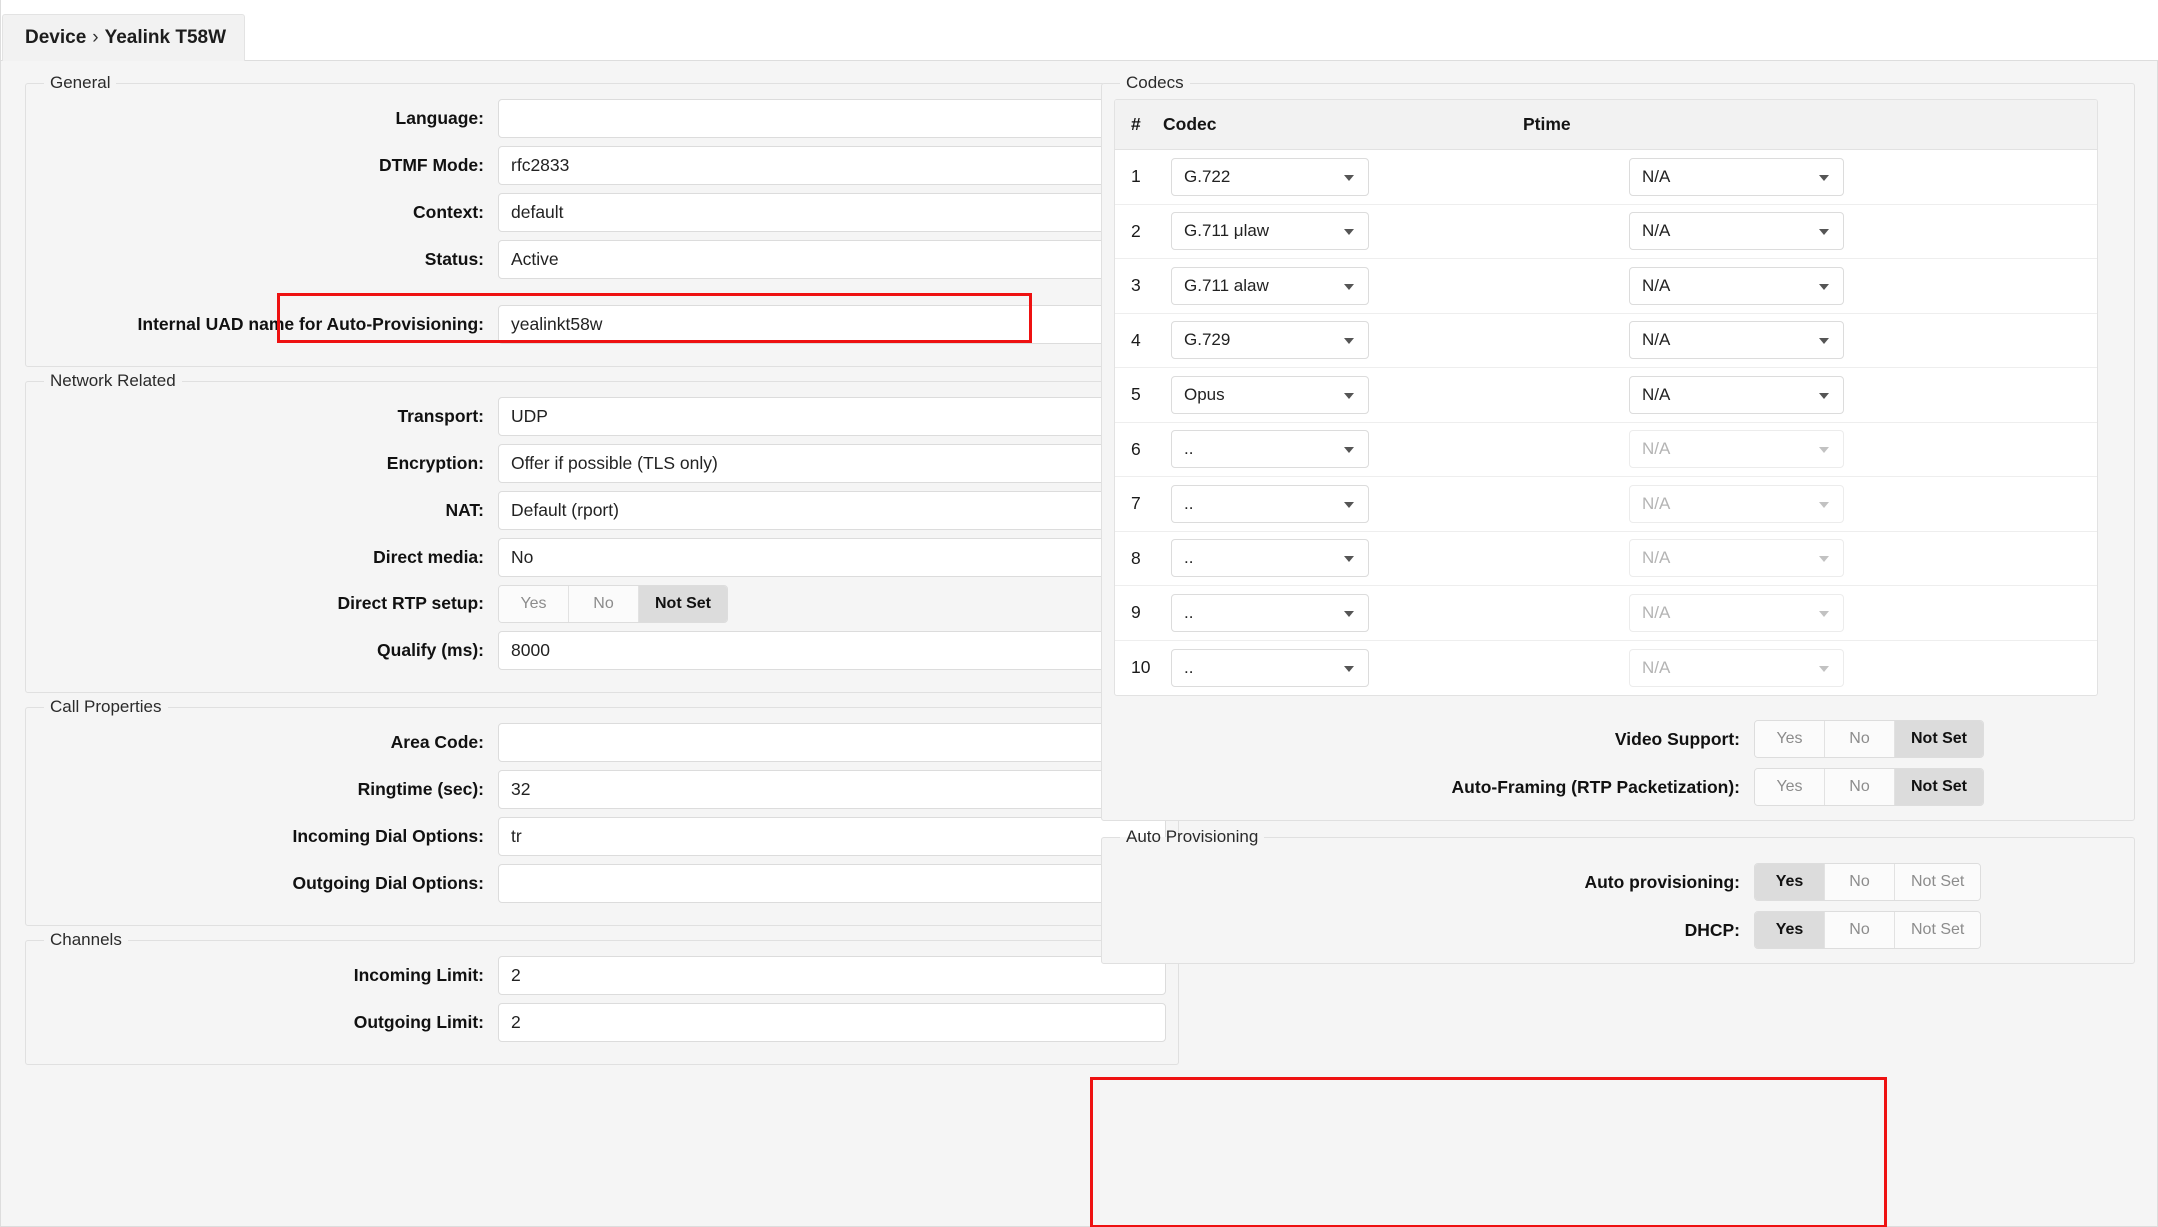 Image resolution: width=2158 pixels, height=1227 pixels. Describe the element at coordinates (1938, 882) in the screenshot. I see `toggle-auto-provisioning-notset: Not Set` at that location.